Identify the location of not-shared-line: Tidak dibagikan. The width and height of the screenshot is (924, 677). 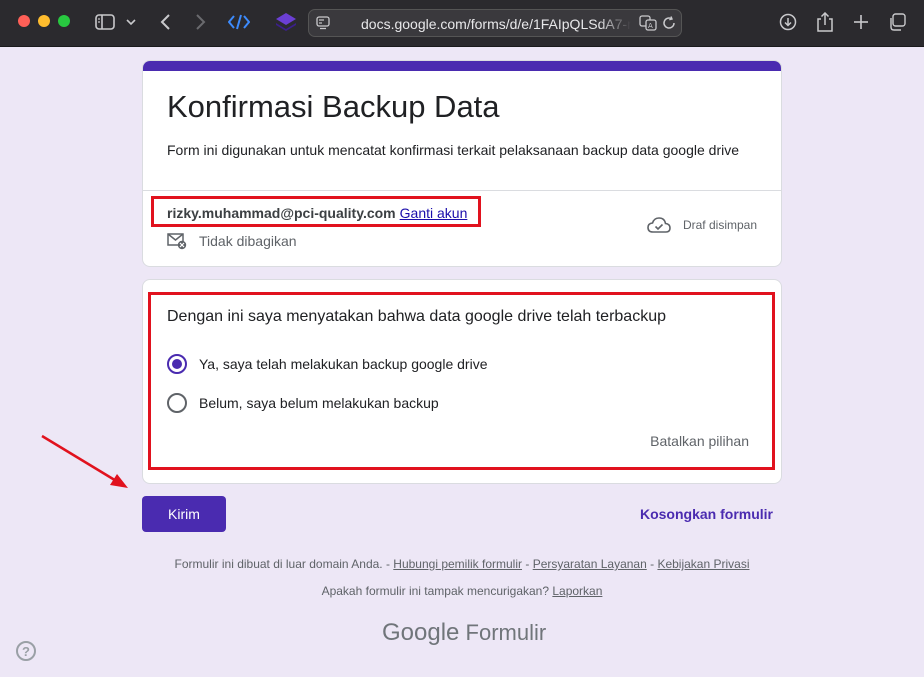
(232, 241).